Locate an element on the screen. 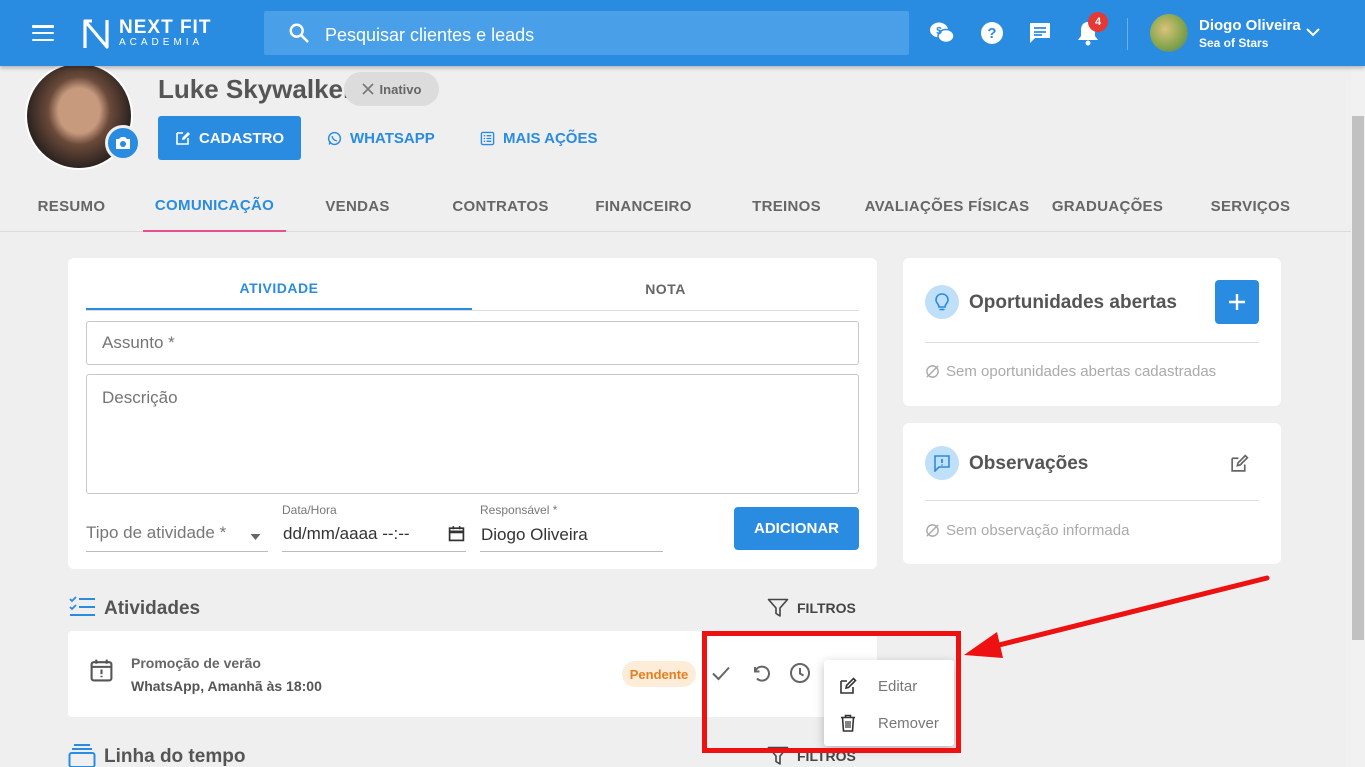  red-arrow-annotation is located at coordinates (1117, 616).